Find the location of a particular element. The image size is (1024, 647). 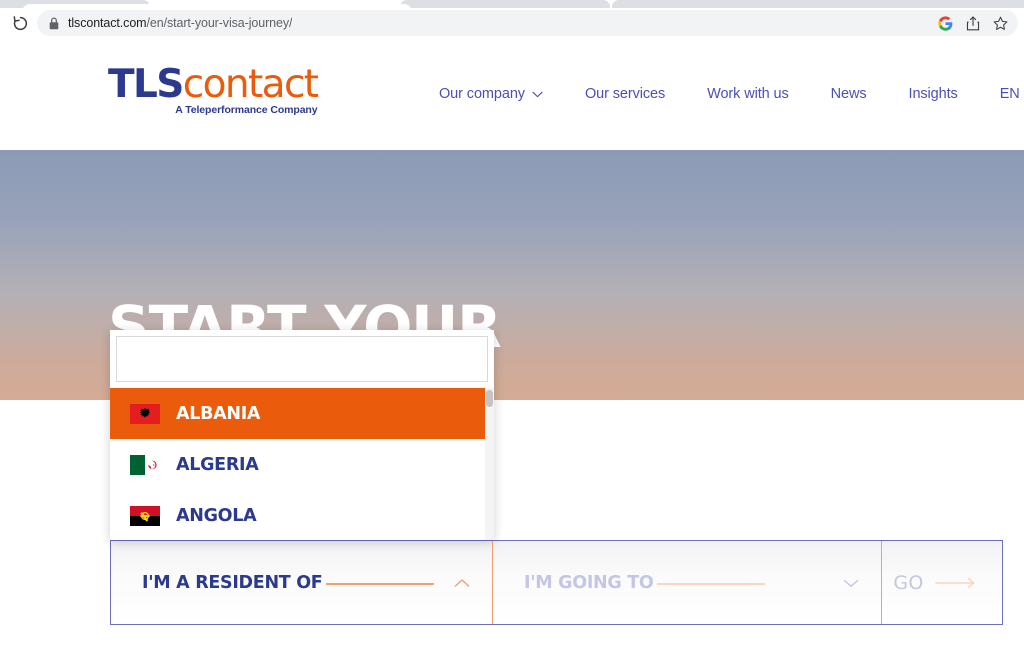

browser-tabstrip is located at coordinates (512, 6).